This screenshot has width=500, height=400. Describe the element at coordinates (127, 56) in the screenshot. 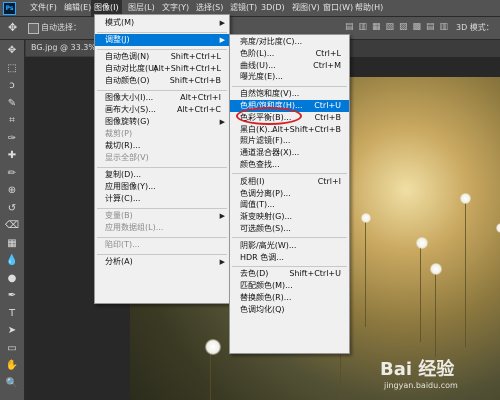

I see `menu-item-label: 自动色调(N)` at that location.